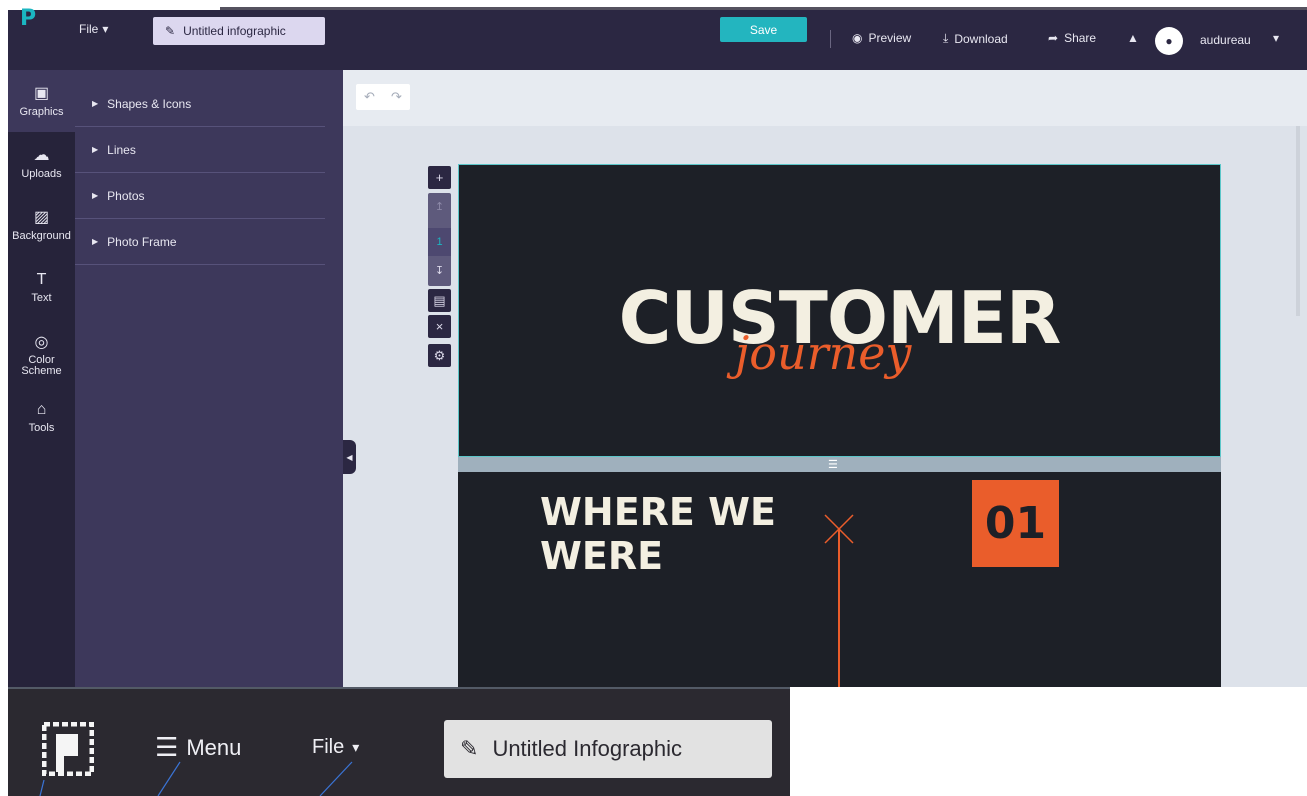 This screenshot has height=796, width=1307. What do you see at coordinates (839, 607) in the screenshot?
I see `timeline-line` at bounding box center [839, 607].